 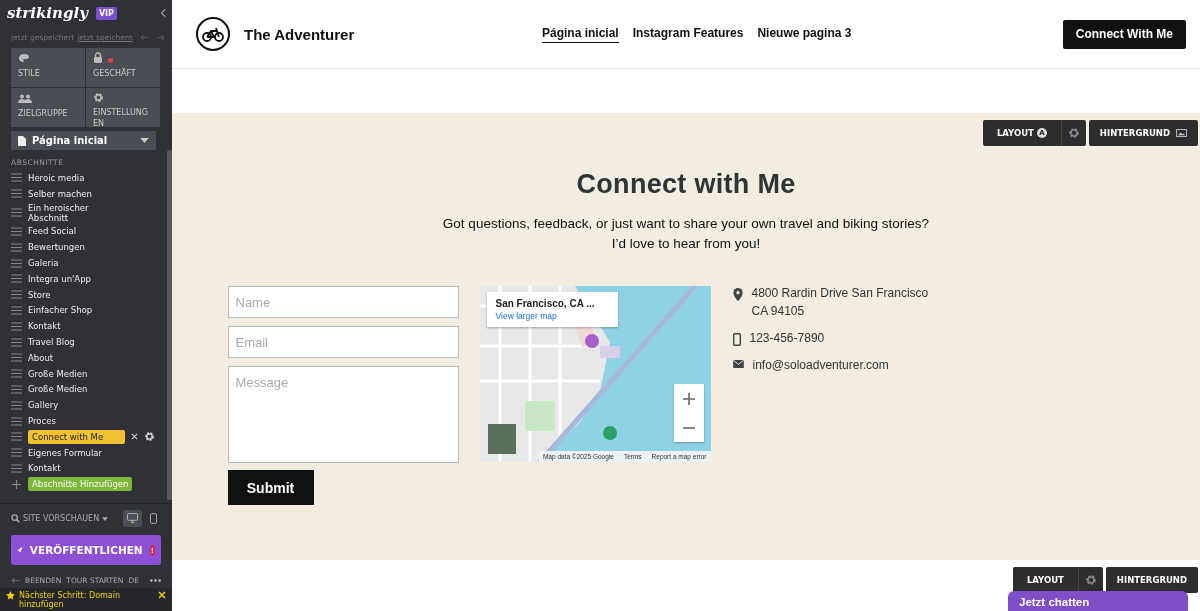 I want to click on panel-tab: EINSTELLUNGEN, so click(x=123, y=107).